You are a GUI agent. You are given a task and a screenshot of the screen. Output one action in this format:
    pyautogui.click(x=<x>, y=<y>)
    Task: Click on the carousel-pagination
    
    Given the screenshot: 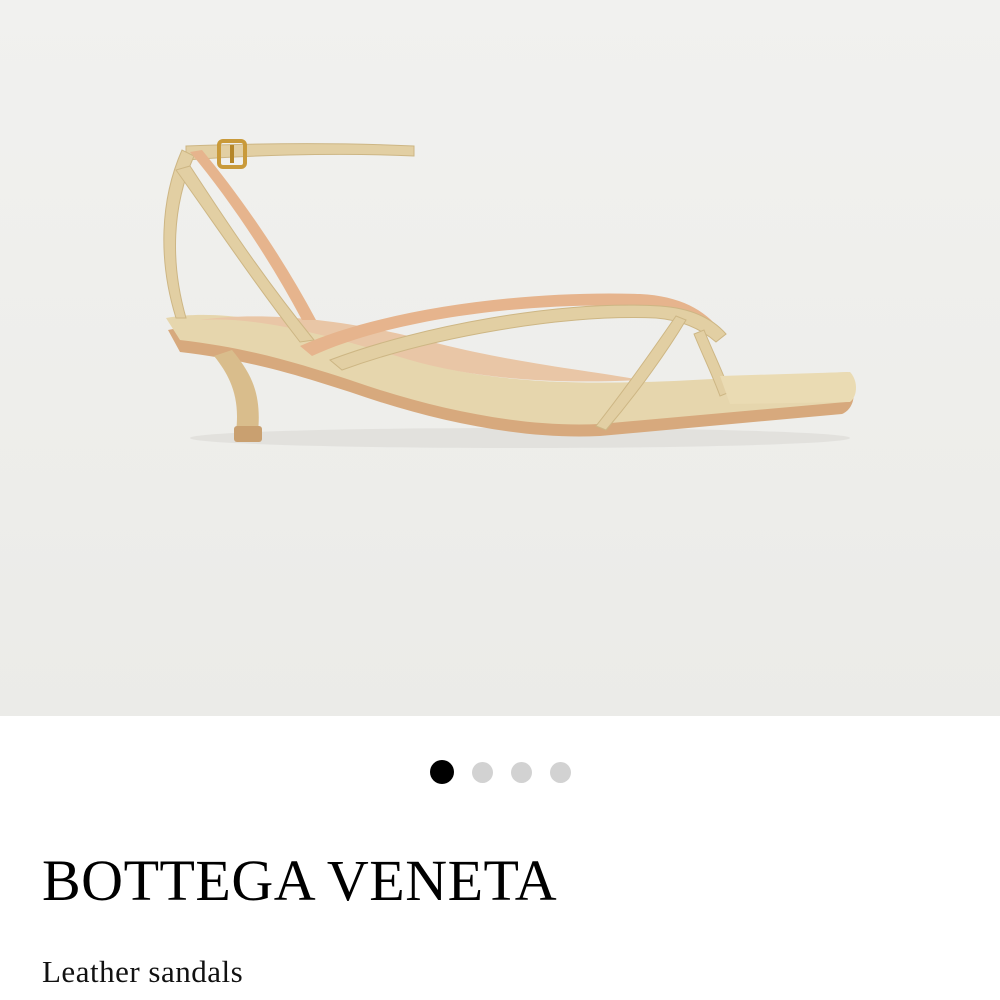 What is the action you would take?
    pyautogui.click(x=500, y=772)
    